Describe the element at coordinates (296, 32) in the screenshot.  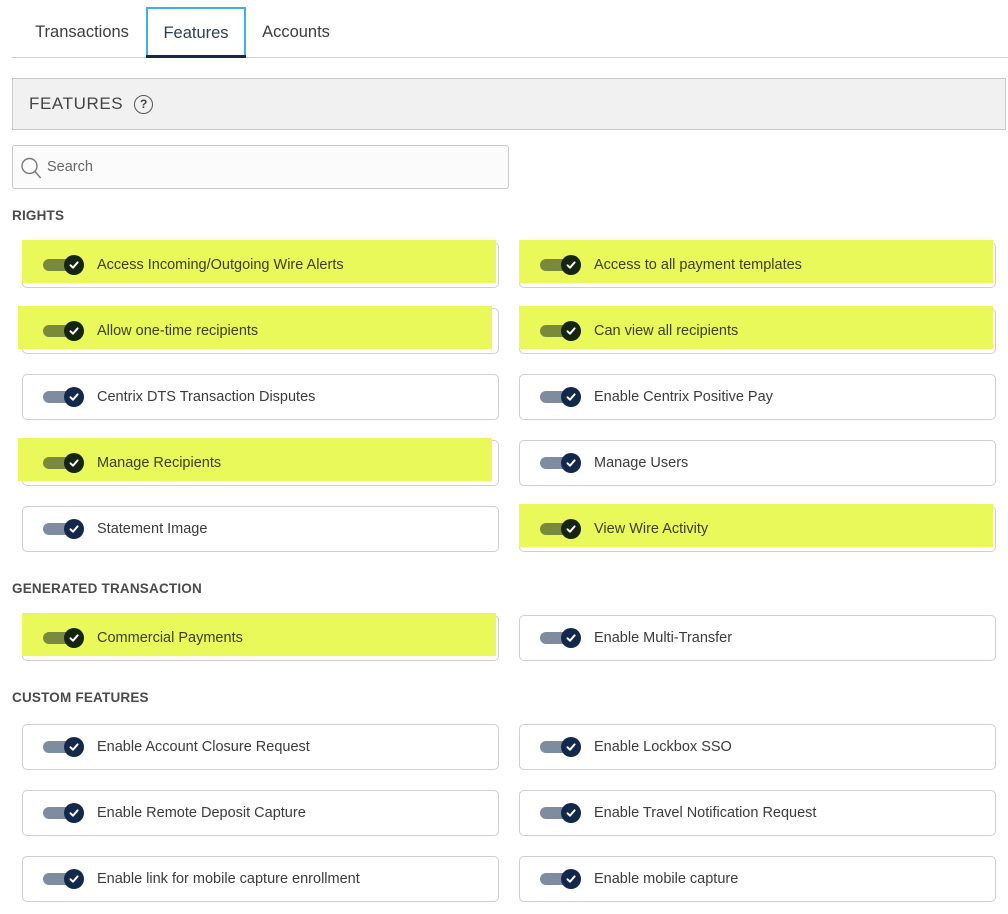
I see `tab-accounts: Accounts` at that location.